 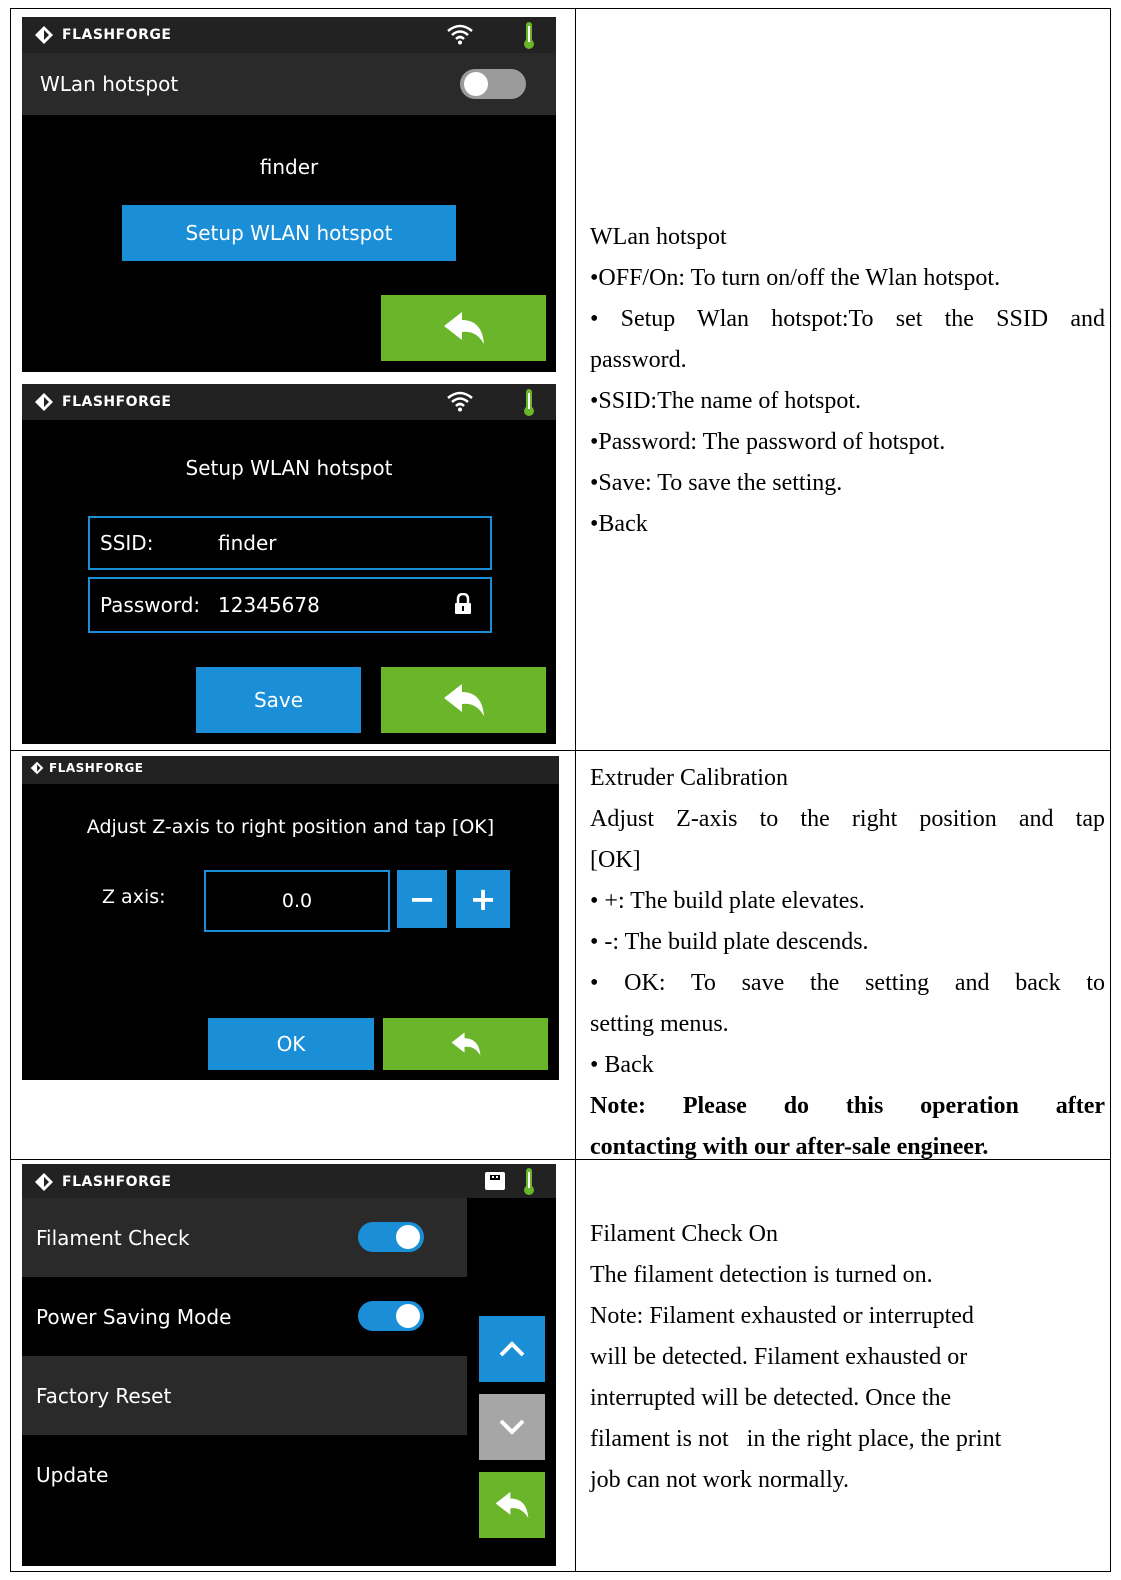 What do you see at coordinates (134, 1316) in the screenshot?
I see `power-saving-label: Power Saving Mode` at bounding box center [134, 1316].